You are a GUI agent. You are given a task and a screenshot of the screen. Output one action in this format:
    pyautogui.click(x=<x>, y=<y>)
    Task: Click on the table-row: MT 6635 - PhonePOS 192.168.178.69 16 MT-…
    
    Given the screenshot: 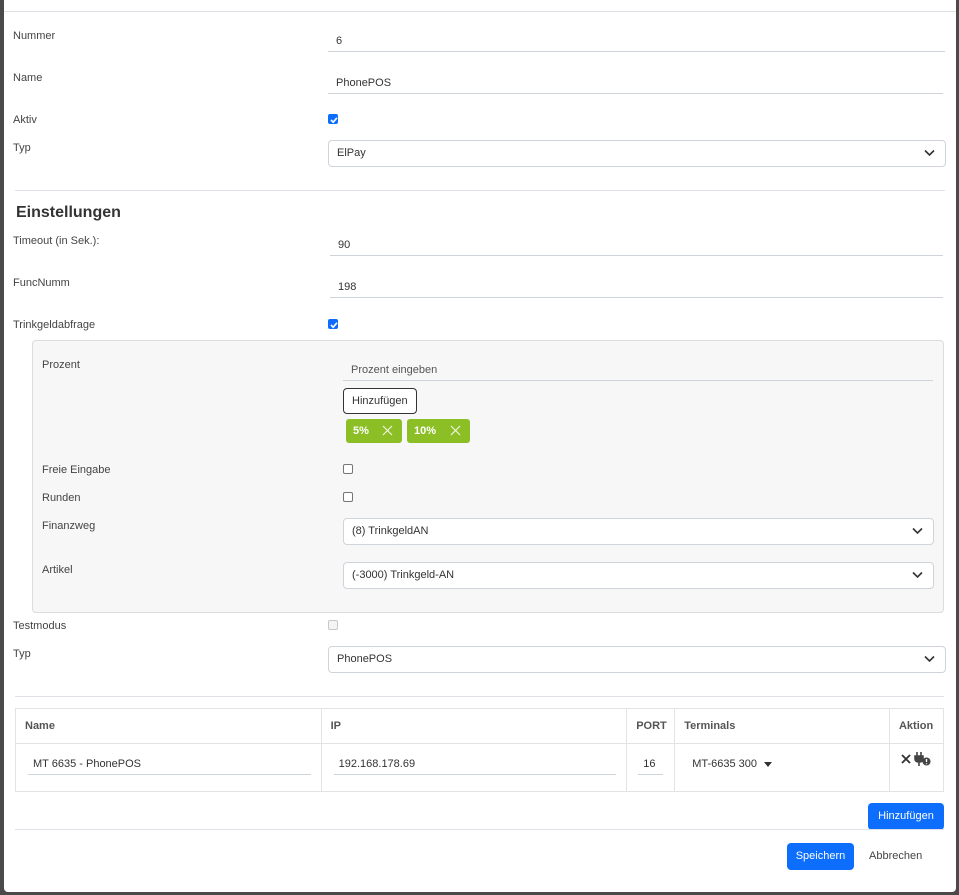 What is the action you would take?
    pyautogui.click(x=480, y=767)
    